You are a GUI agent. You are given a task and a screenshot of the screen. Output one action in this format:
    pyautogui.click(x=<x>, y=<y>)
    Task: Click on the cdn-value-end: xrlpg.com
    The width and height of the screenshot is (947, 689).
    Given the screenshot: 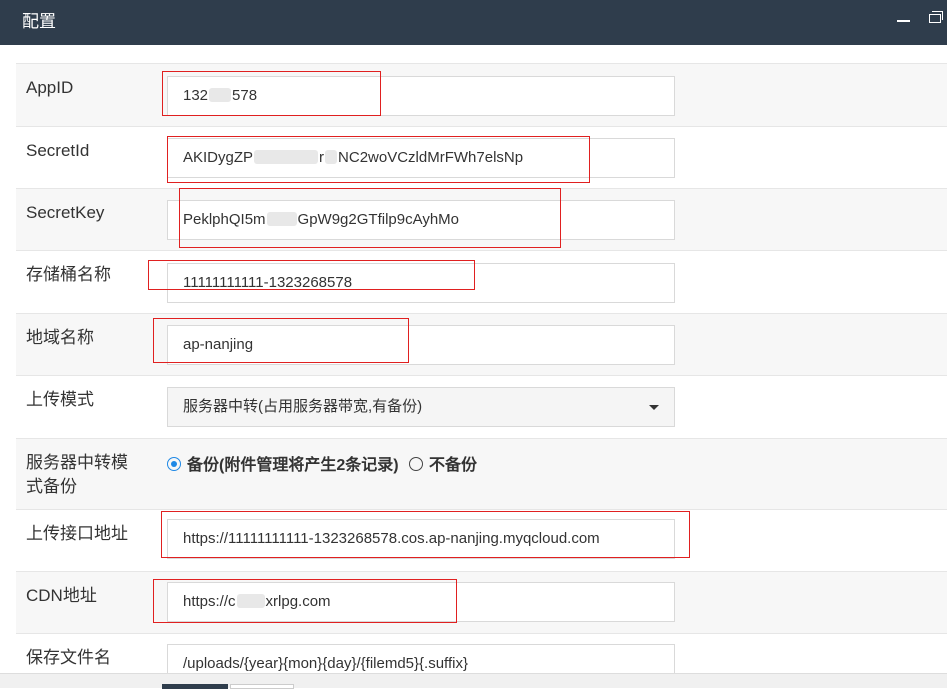 What is the action you would take?
    pyautogui.click(x=298, y=601)
    